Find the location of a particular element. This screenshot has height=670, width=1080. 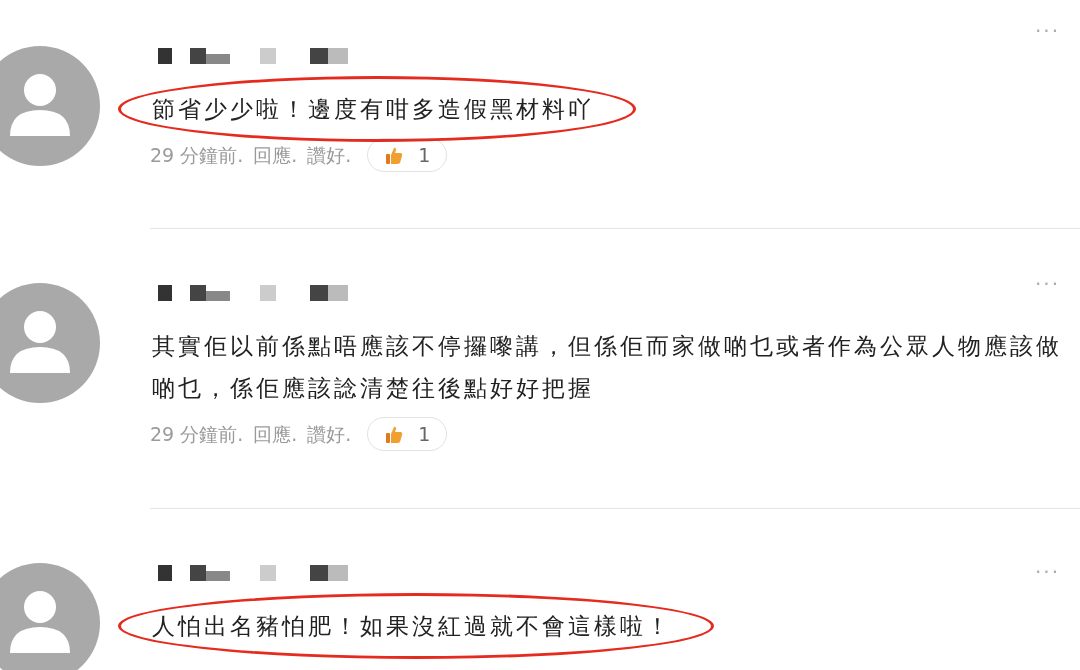

comment-text: 節省少少啦！邊度有咁多造假黑材料吖 is located at coordinates (373, 109).